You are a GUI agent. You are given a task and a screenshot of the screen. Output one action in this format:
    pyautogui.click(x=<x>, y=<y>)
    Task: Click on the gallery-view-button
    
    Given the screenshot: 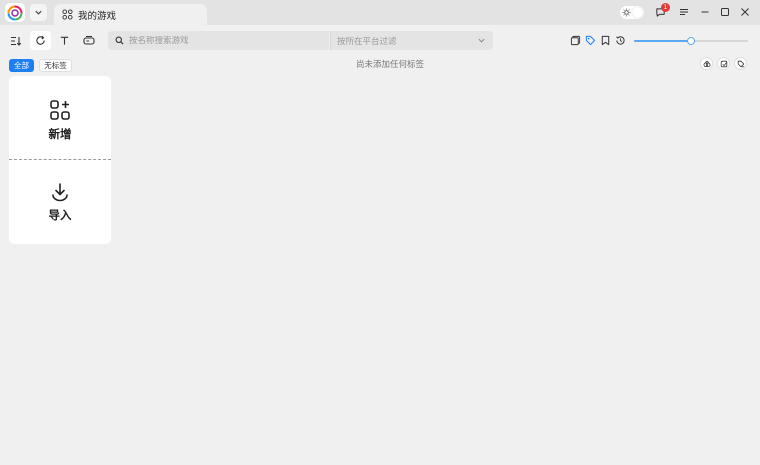 What is the action you would take?
    pyautogui.click(x=575, y=40)
    